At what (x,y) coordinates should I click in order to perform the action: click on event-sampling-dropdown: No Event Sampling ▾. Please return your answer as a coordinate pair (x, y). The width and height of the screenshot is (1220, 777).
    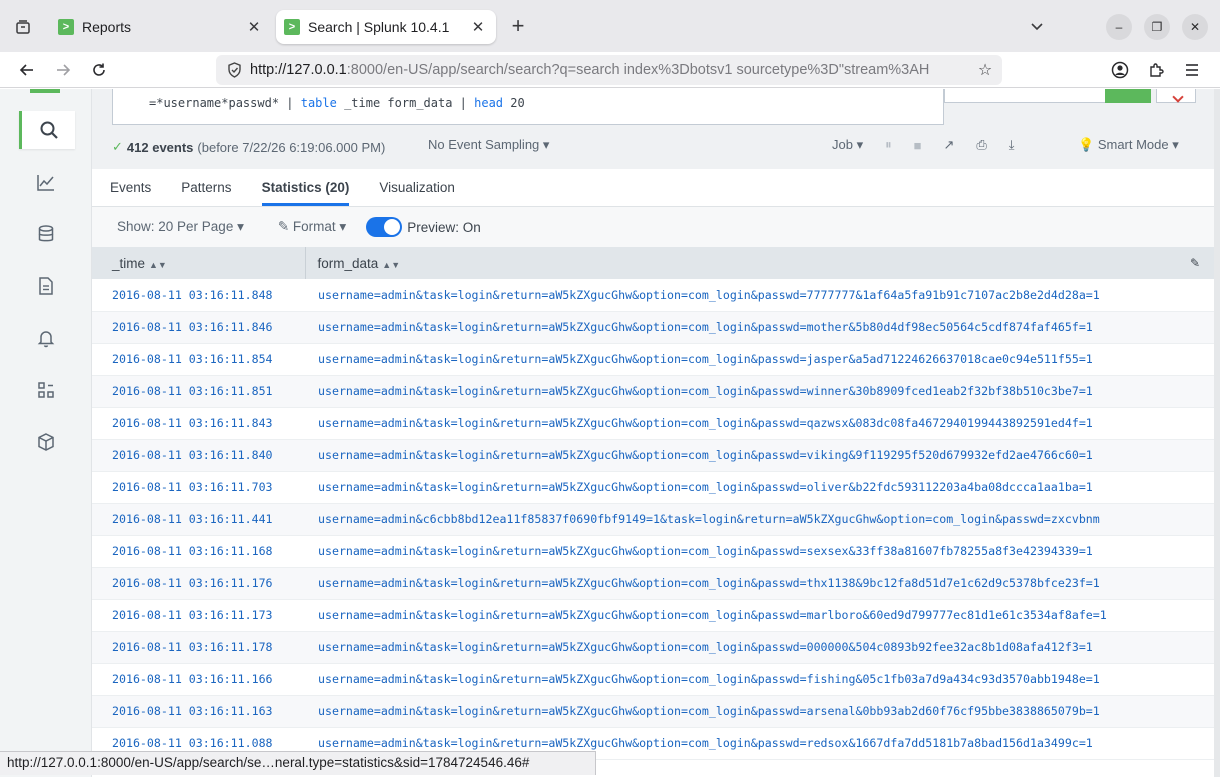
    Looking at the image, I should click on (488, 145).